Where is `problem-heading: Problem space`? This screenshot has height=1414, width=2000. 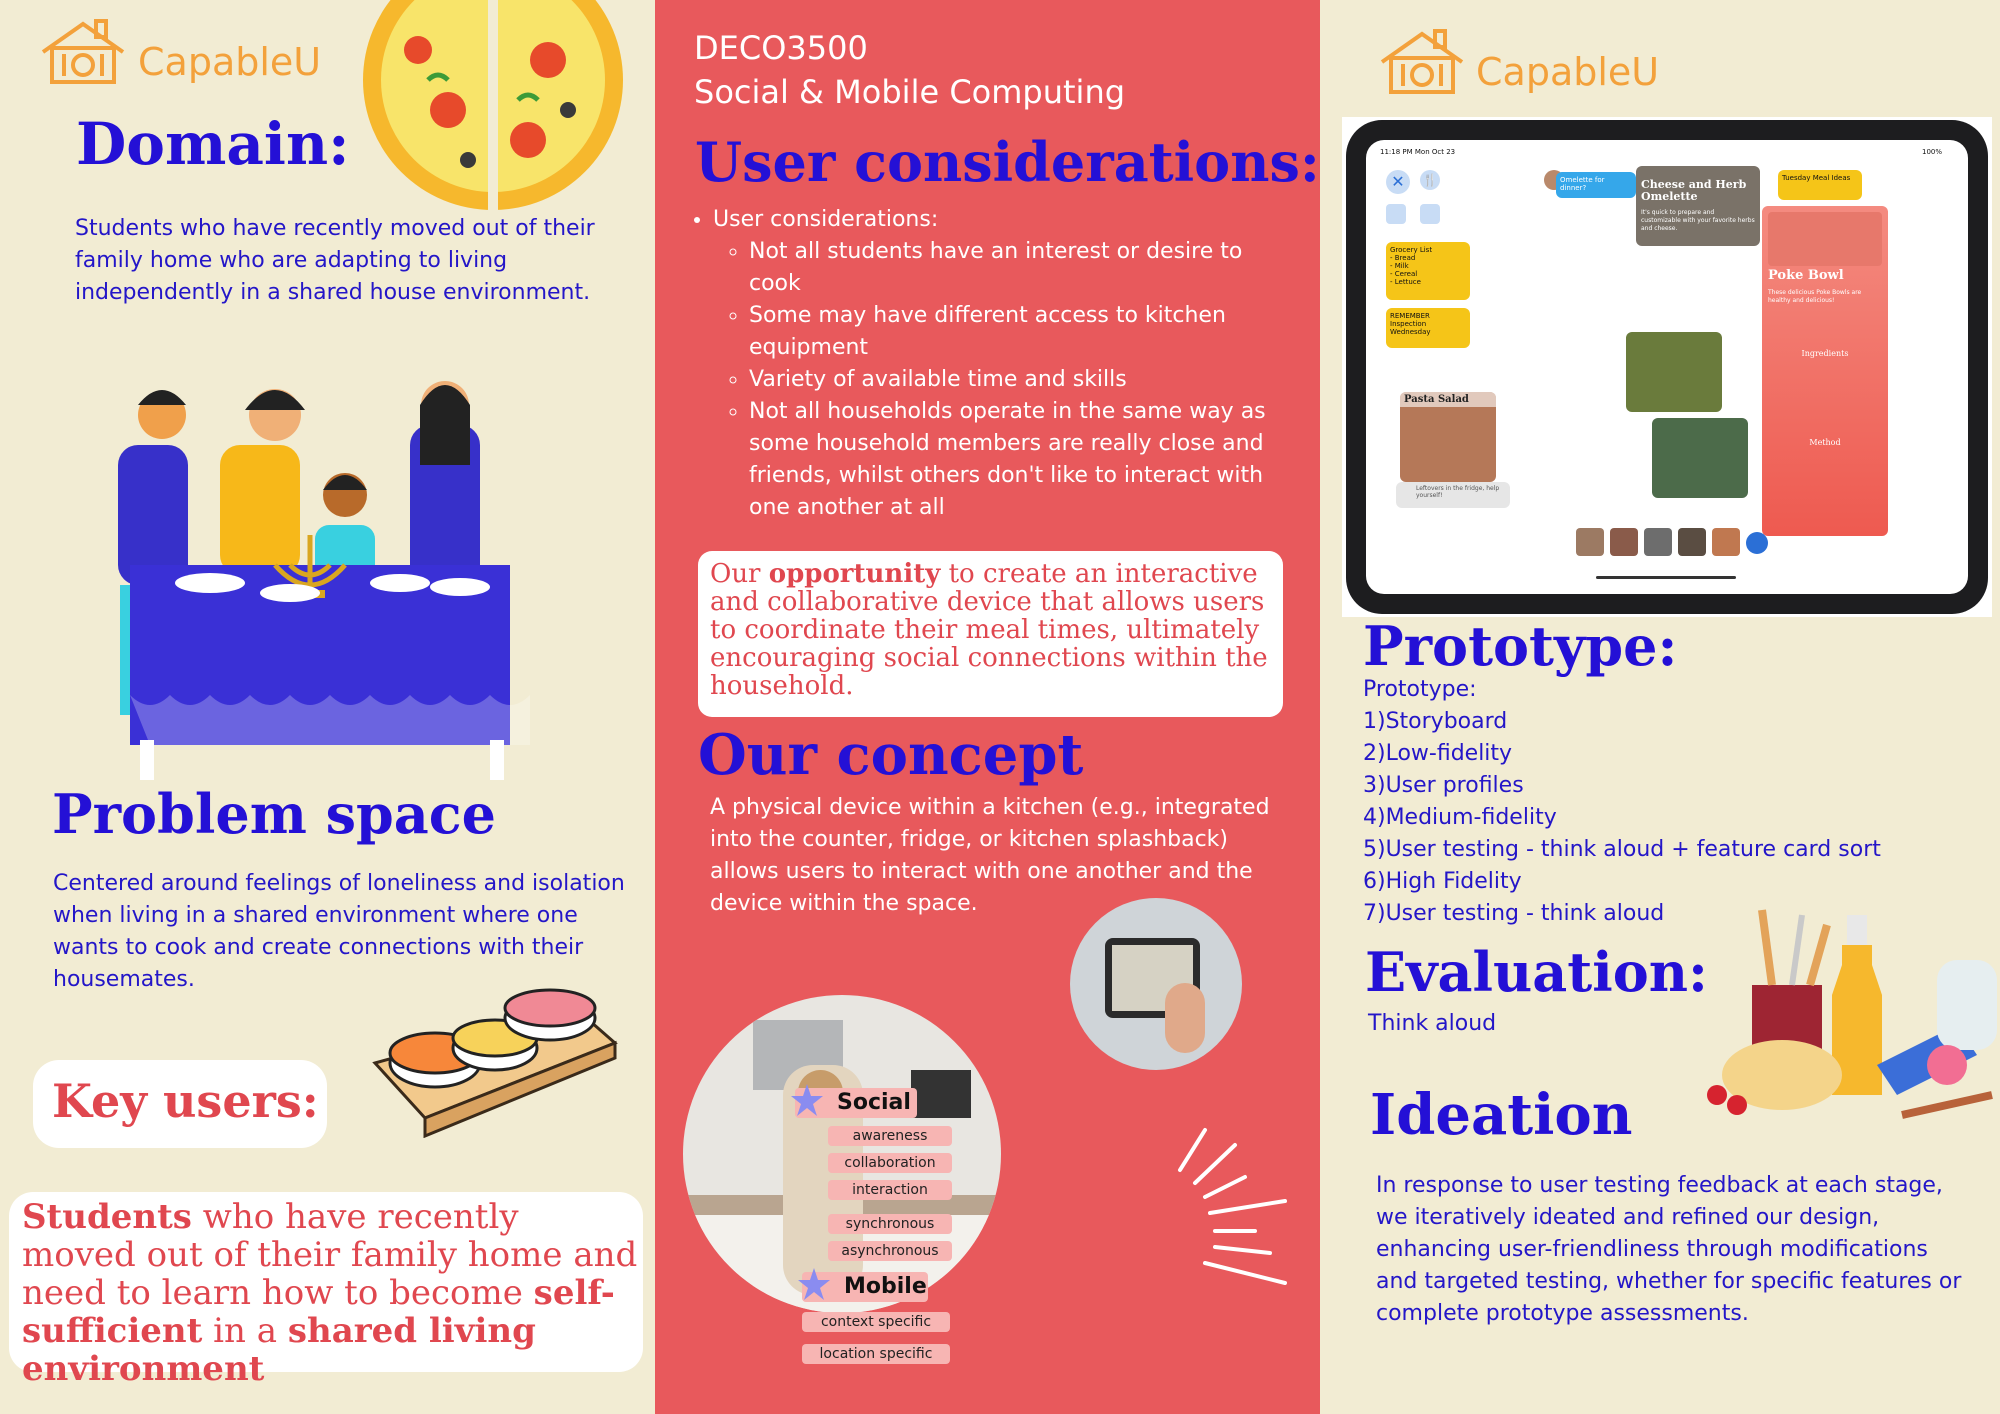 problem-heading: Problem space is located at coordinates (274, 814).